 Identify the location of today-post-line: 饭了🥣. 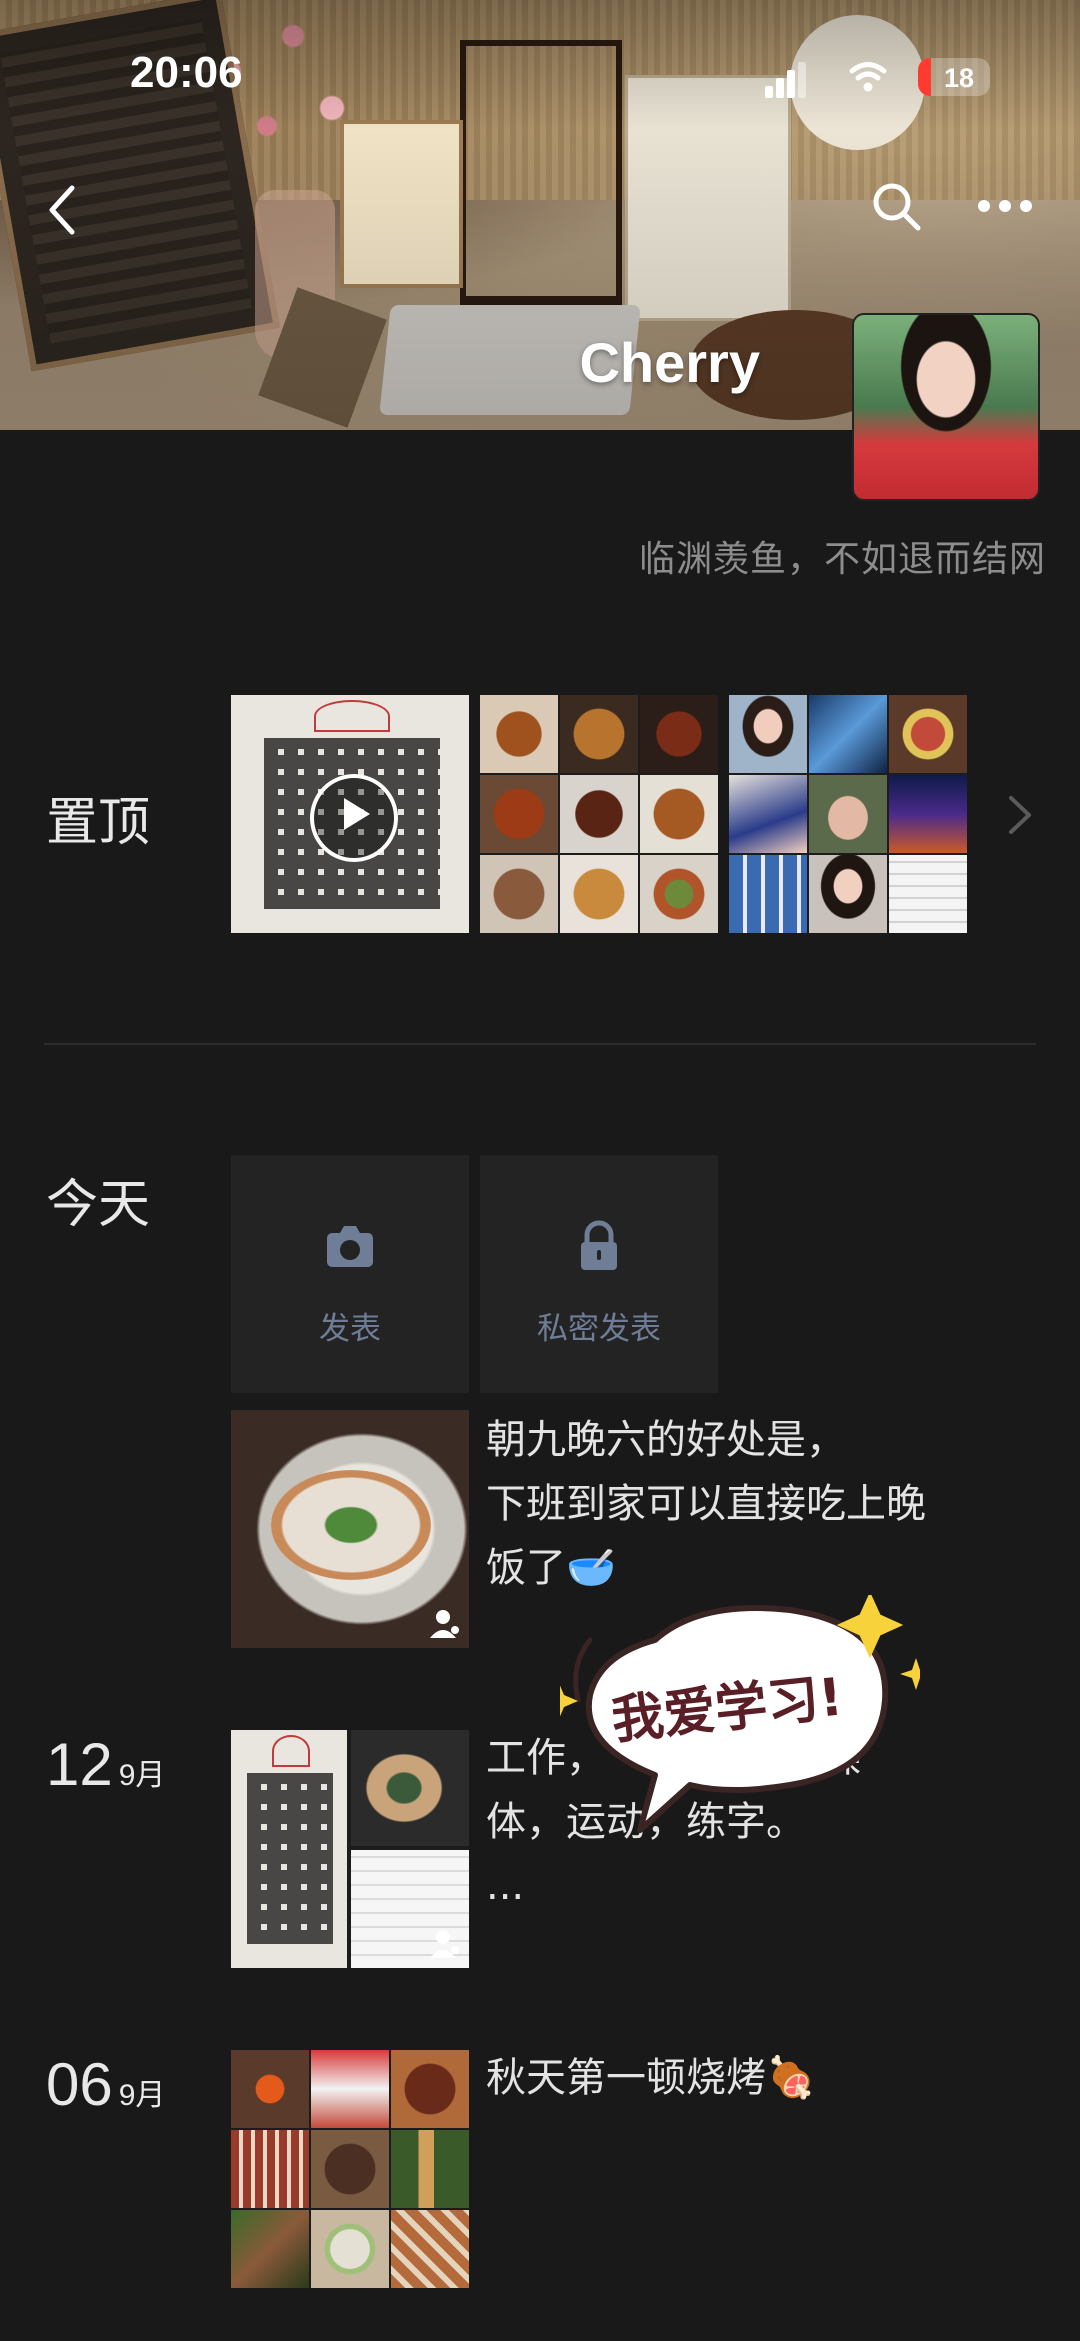
(551, 1568).